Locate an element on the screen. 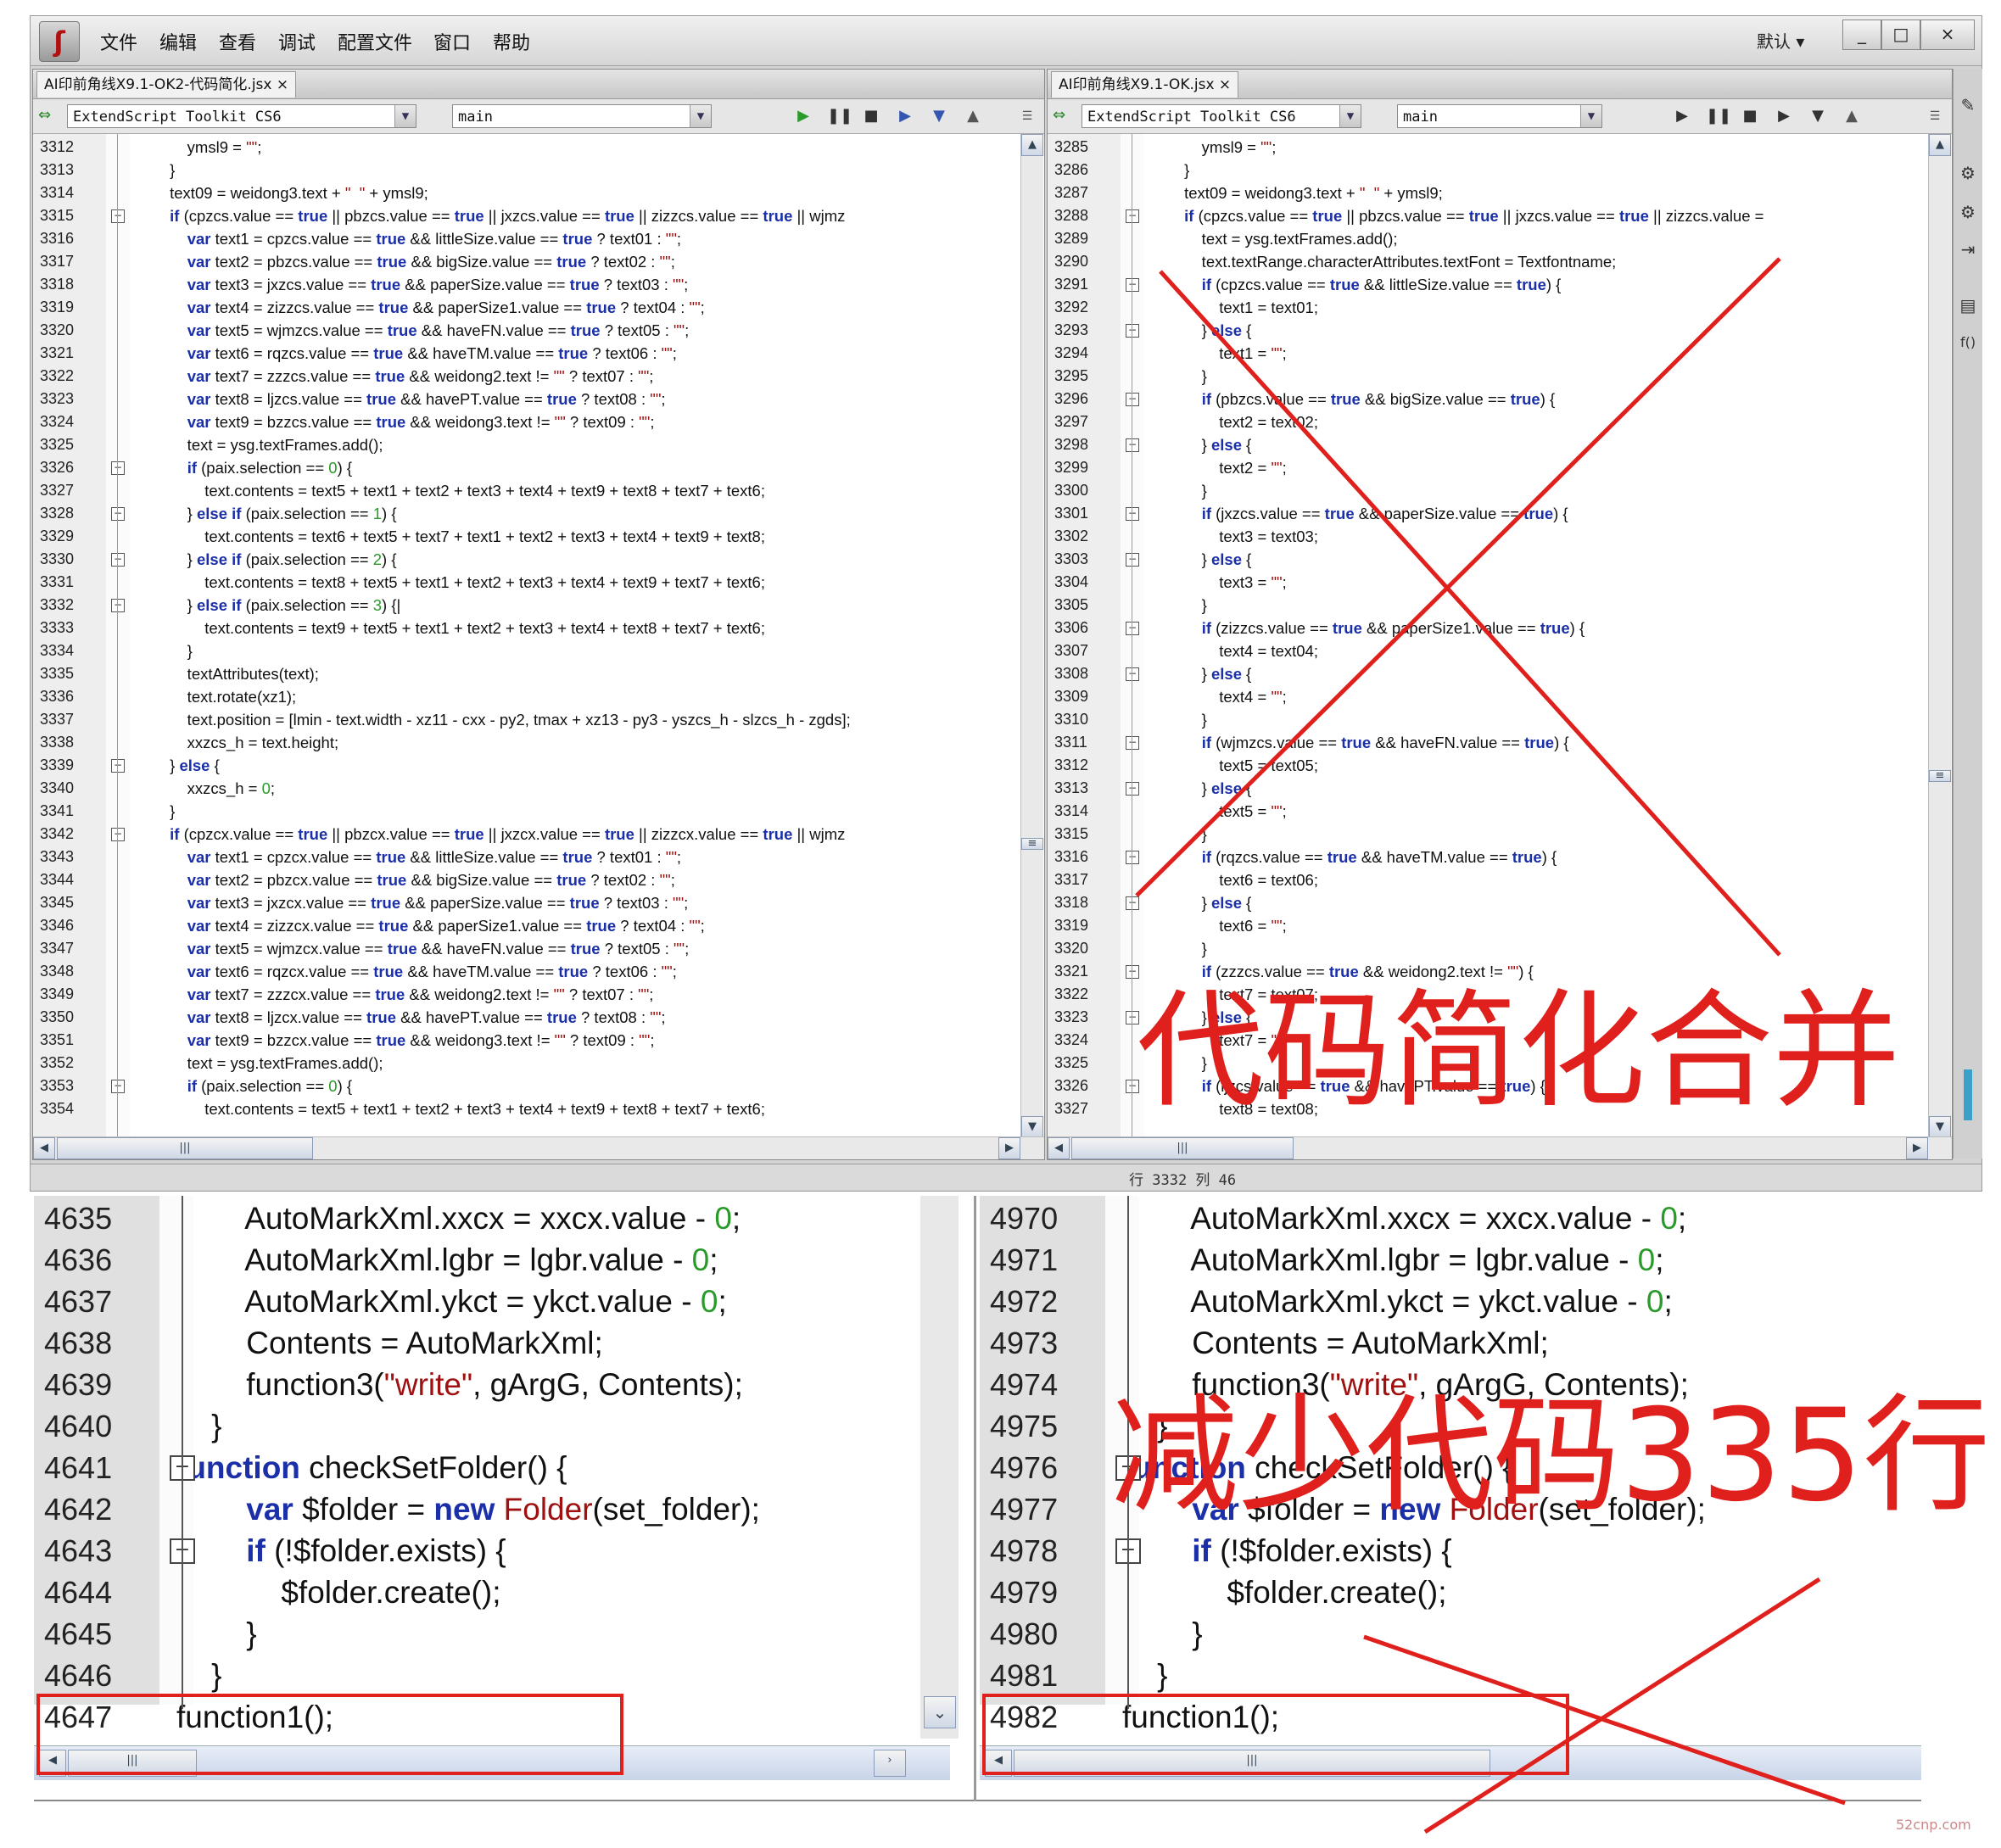  left-engine-select: main ▼ is located at coordinates (582, 116).